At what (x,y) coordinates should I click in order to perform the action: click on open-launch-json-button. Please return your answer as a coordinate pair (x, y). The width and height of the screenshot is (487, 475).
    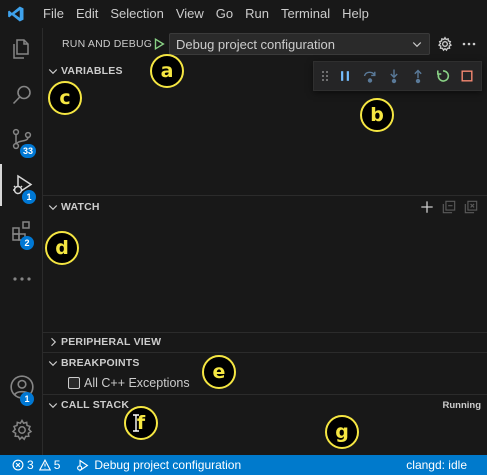
    Looking at the image, I should click on (445, 44).